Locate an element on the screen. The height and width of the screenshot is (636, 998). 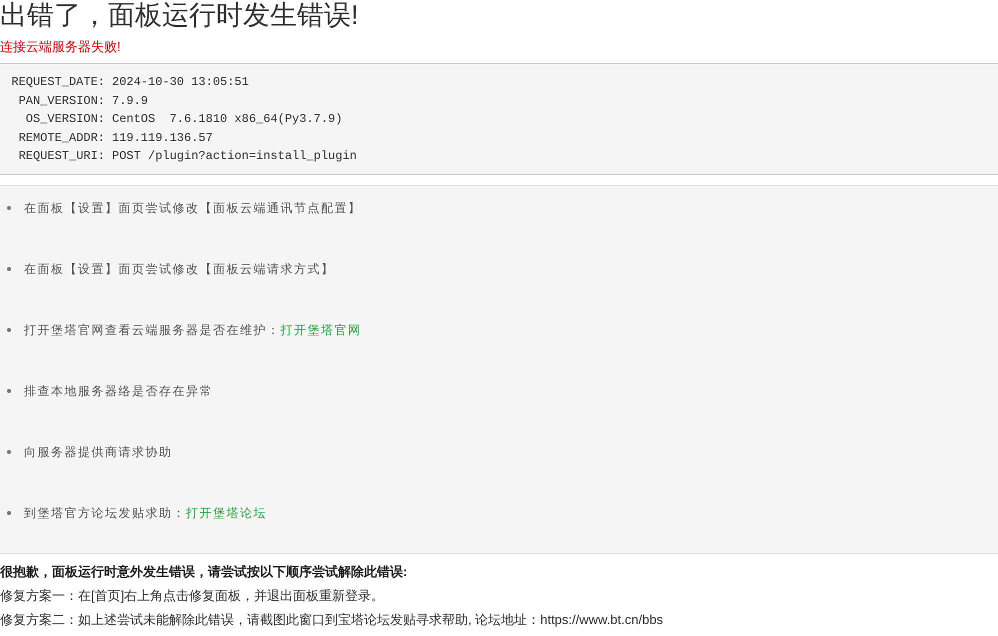
page-title: 出错了，面板运行时发生错误! is located at coordinates (179, 15).